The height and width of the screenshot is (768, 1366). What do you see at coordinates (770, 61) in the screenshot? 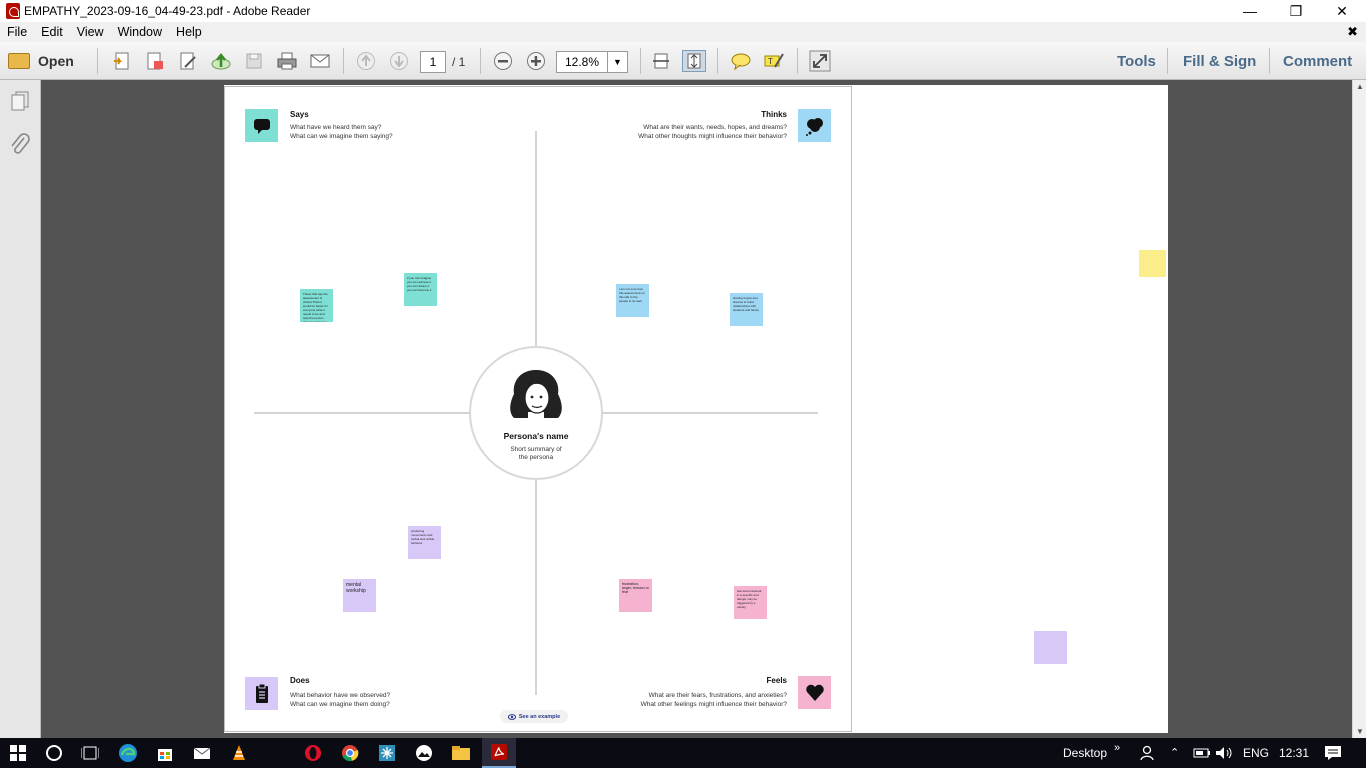
I see `svg-text: T` at bounding box center [770, 61].